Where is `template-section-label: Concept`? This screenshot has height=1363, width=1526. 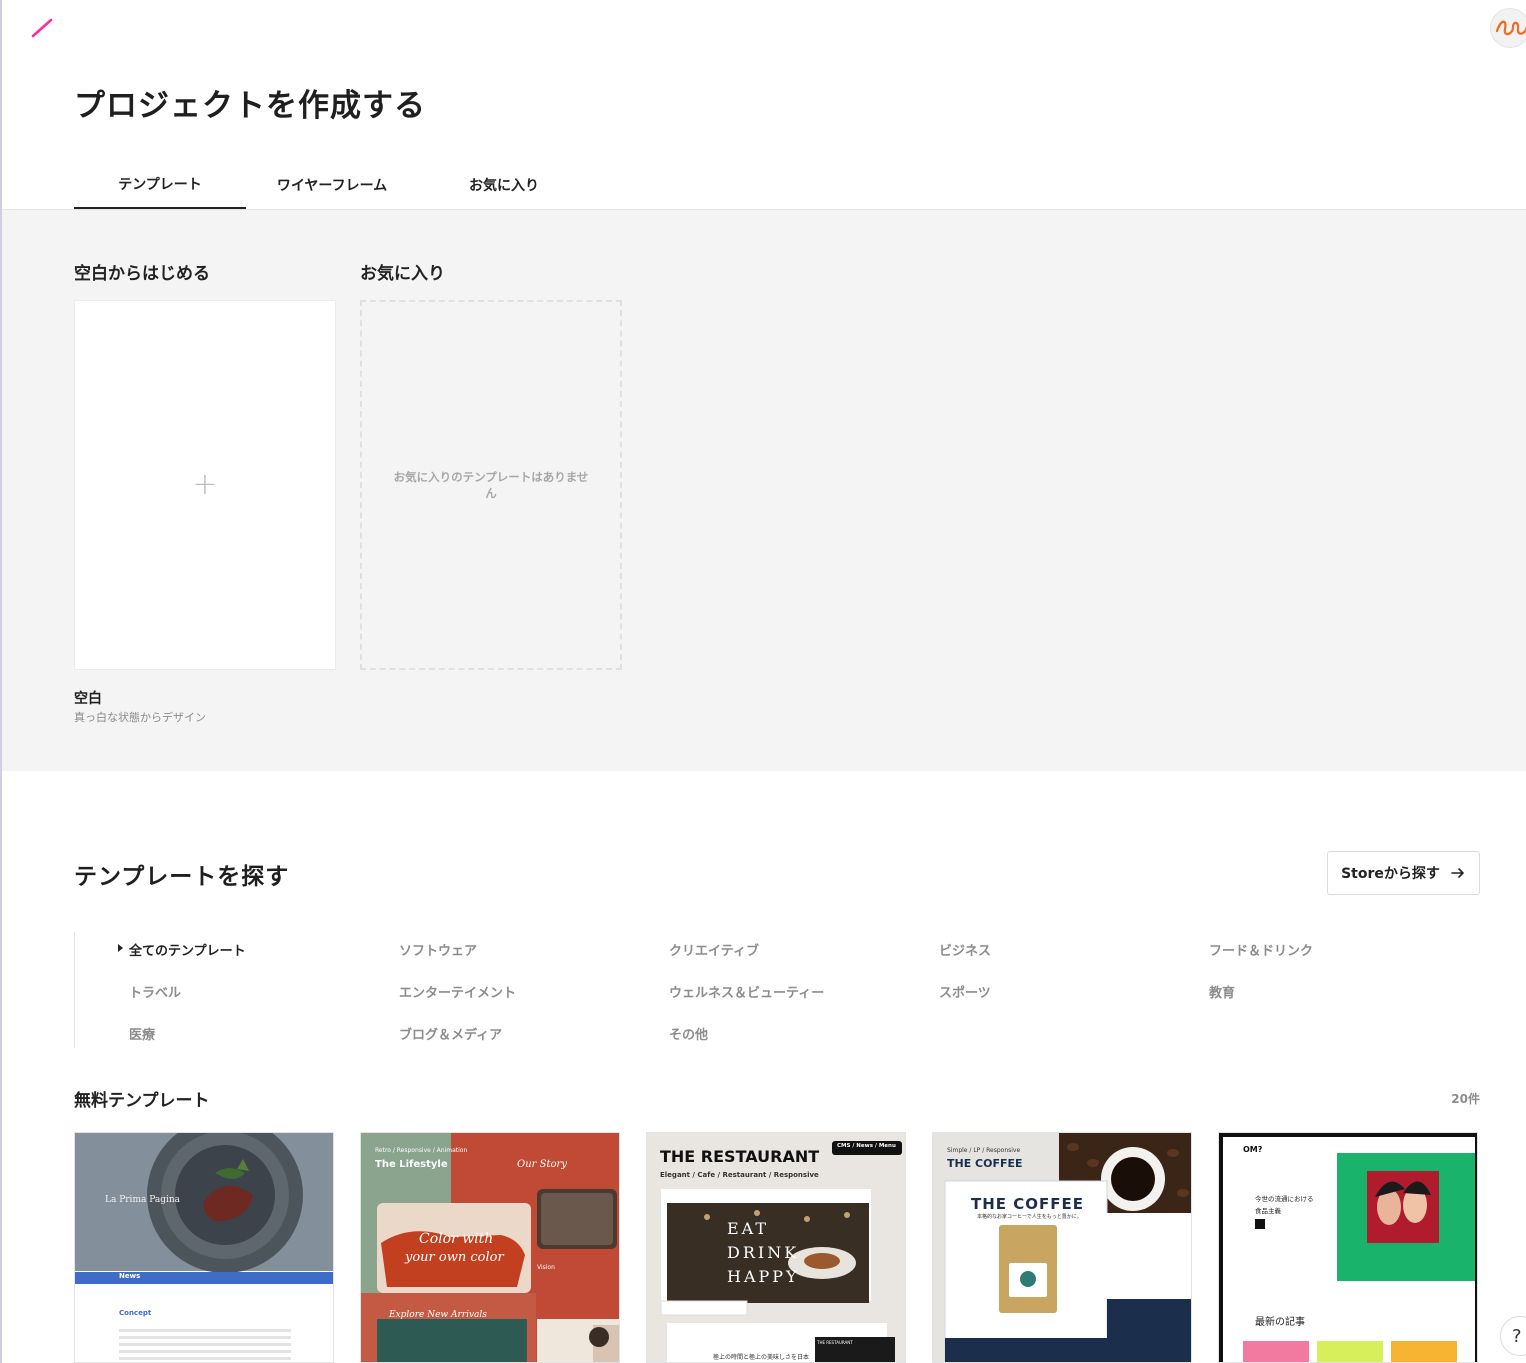 template-section-label: Concept is located at coordinates (135, 1313).